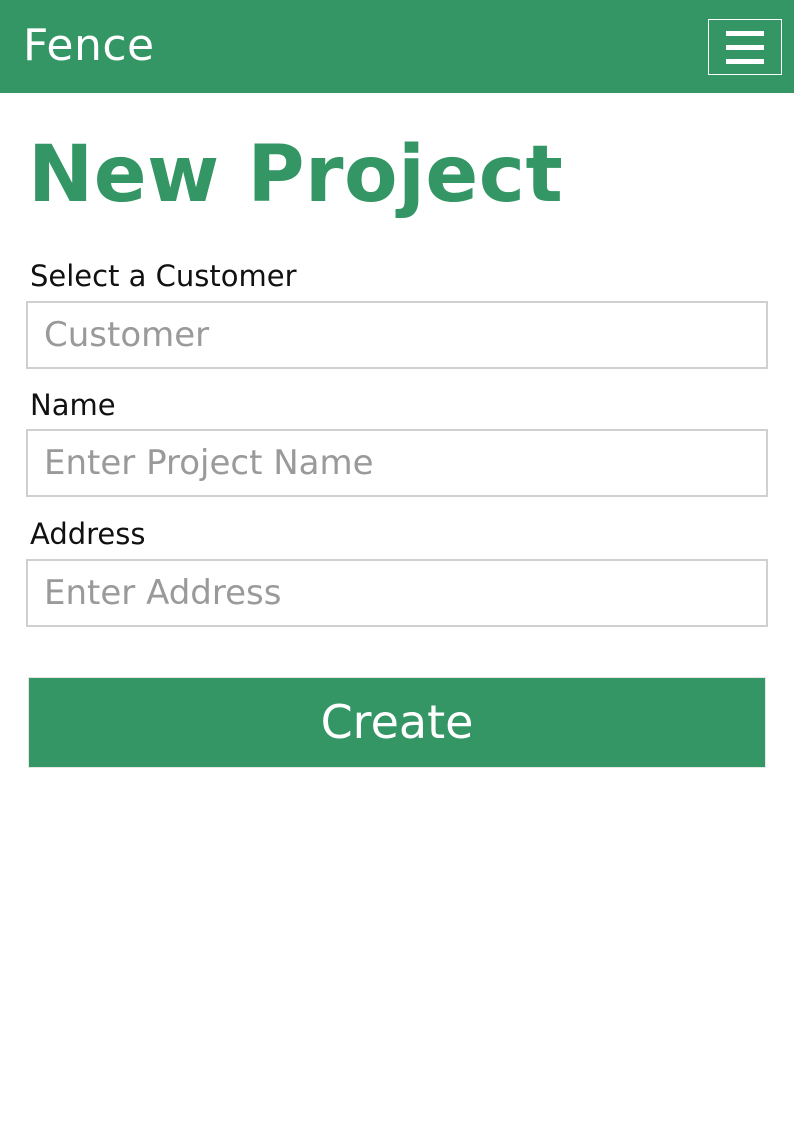  Describe the element at coordinates (296, 175) in the screenshot. I see `page-title: New Project` at that location.